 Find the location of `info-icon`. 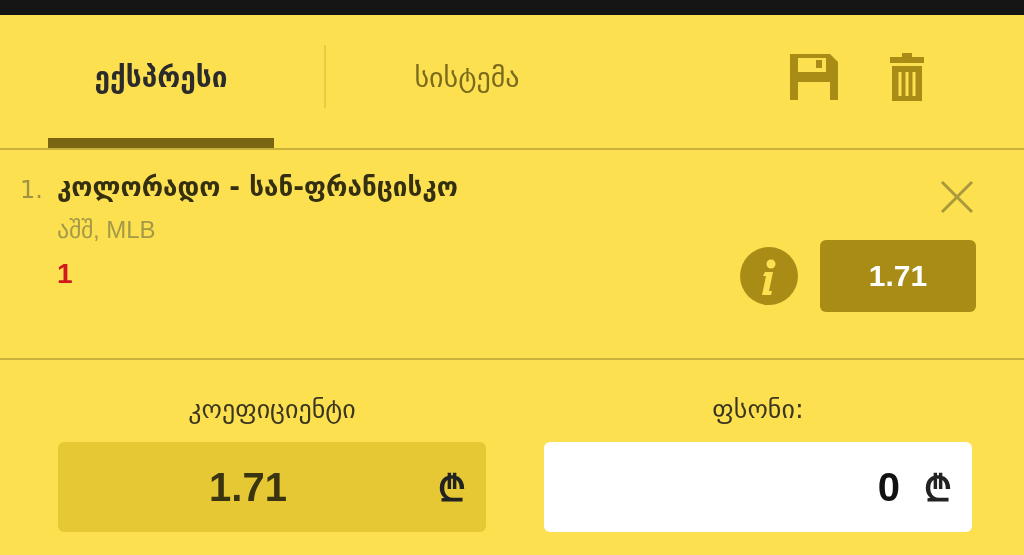

info-icon is located at coordinates (769, 276).